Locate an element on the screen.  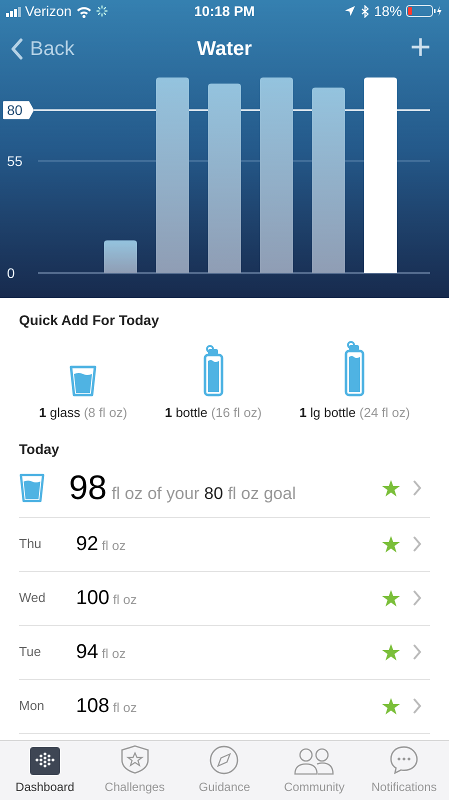
day-total: 94 fl oz is located at coordinates (101, 652).